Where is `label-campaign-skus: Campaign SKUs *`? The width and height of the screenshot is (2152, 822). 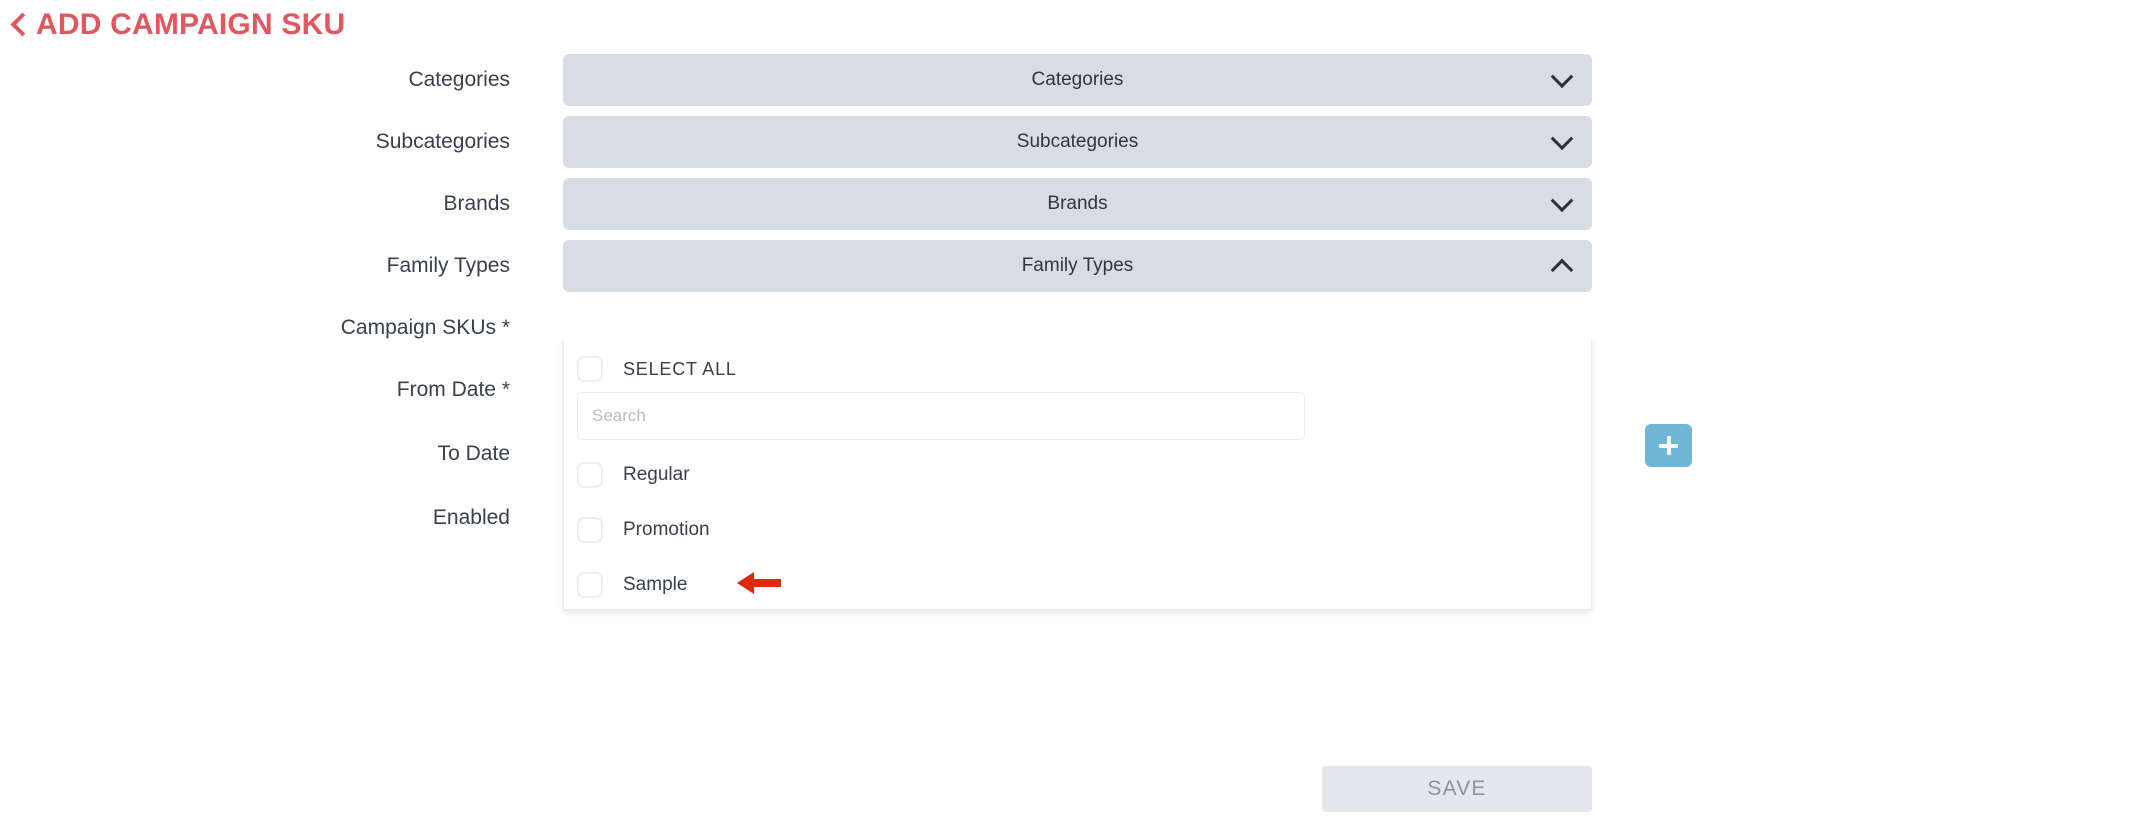
label-campaign-skus: Campaign SKUs * is located at coordinates (425, 327).